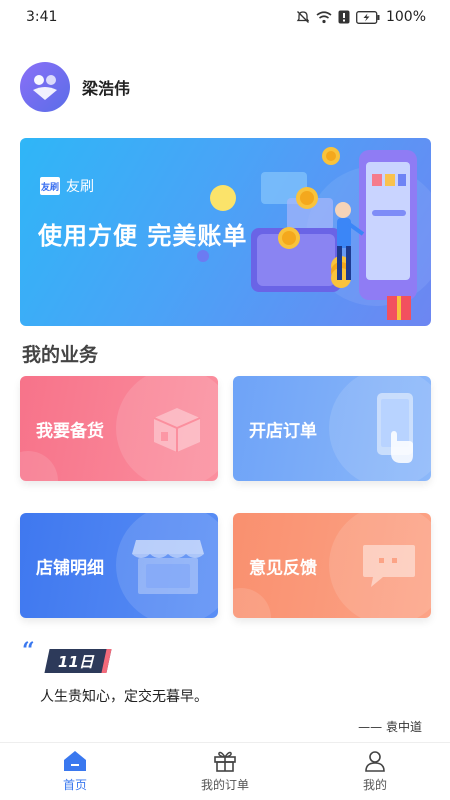 The height and width of the screenshot is (800, 450). I want to click on tab-profile-label: 我的, so click(374, 785).